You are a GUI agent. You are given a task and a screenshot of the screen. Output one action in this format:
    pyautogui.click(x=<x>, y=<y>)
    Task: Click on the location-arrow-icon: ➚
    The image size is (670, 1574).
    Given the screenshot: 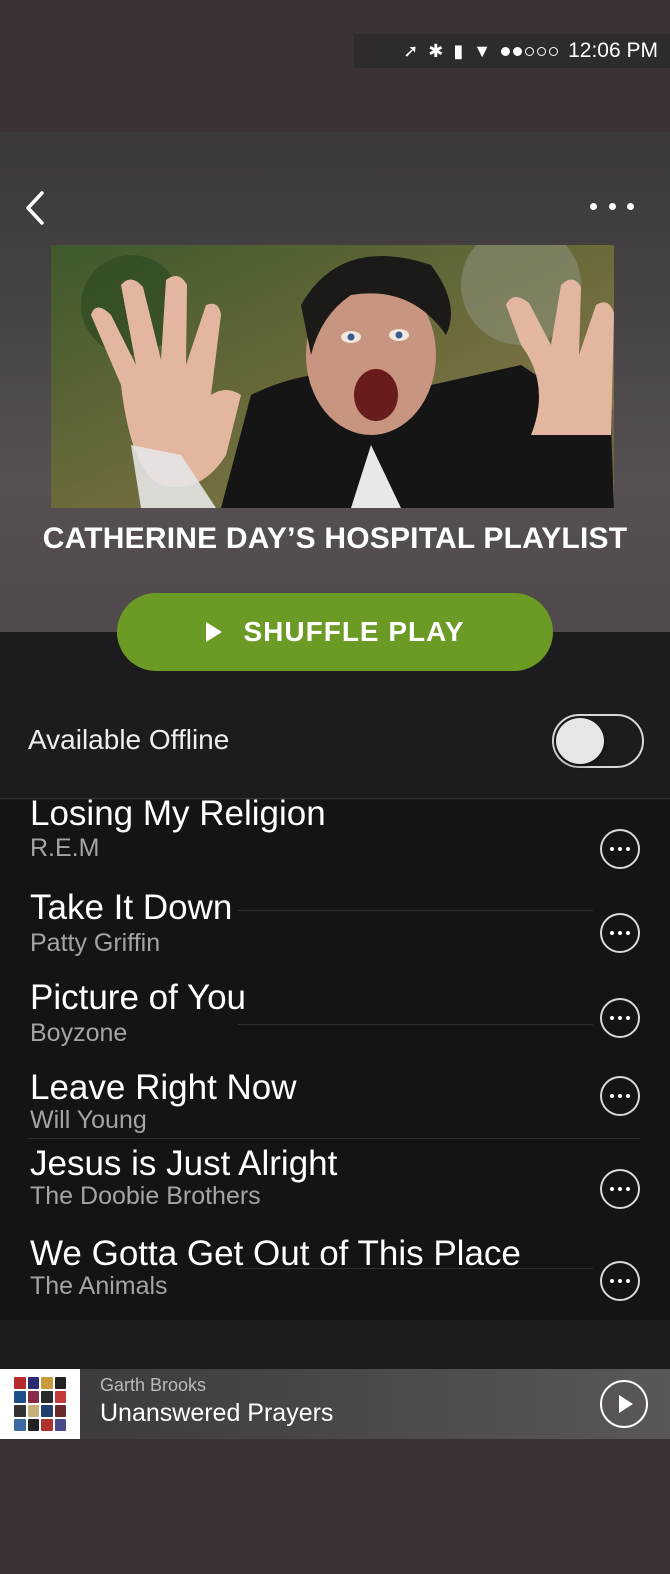 What is the action you would take?
    pyautogui.click(x=411, y=50)
    